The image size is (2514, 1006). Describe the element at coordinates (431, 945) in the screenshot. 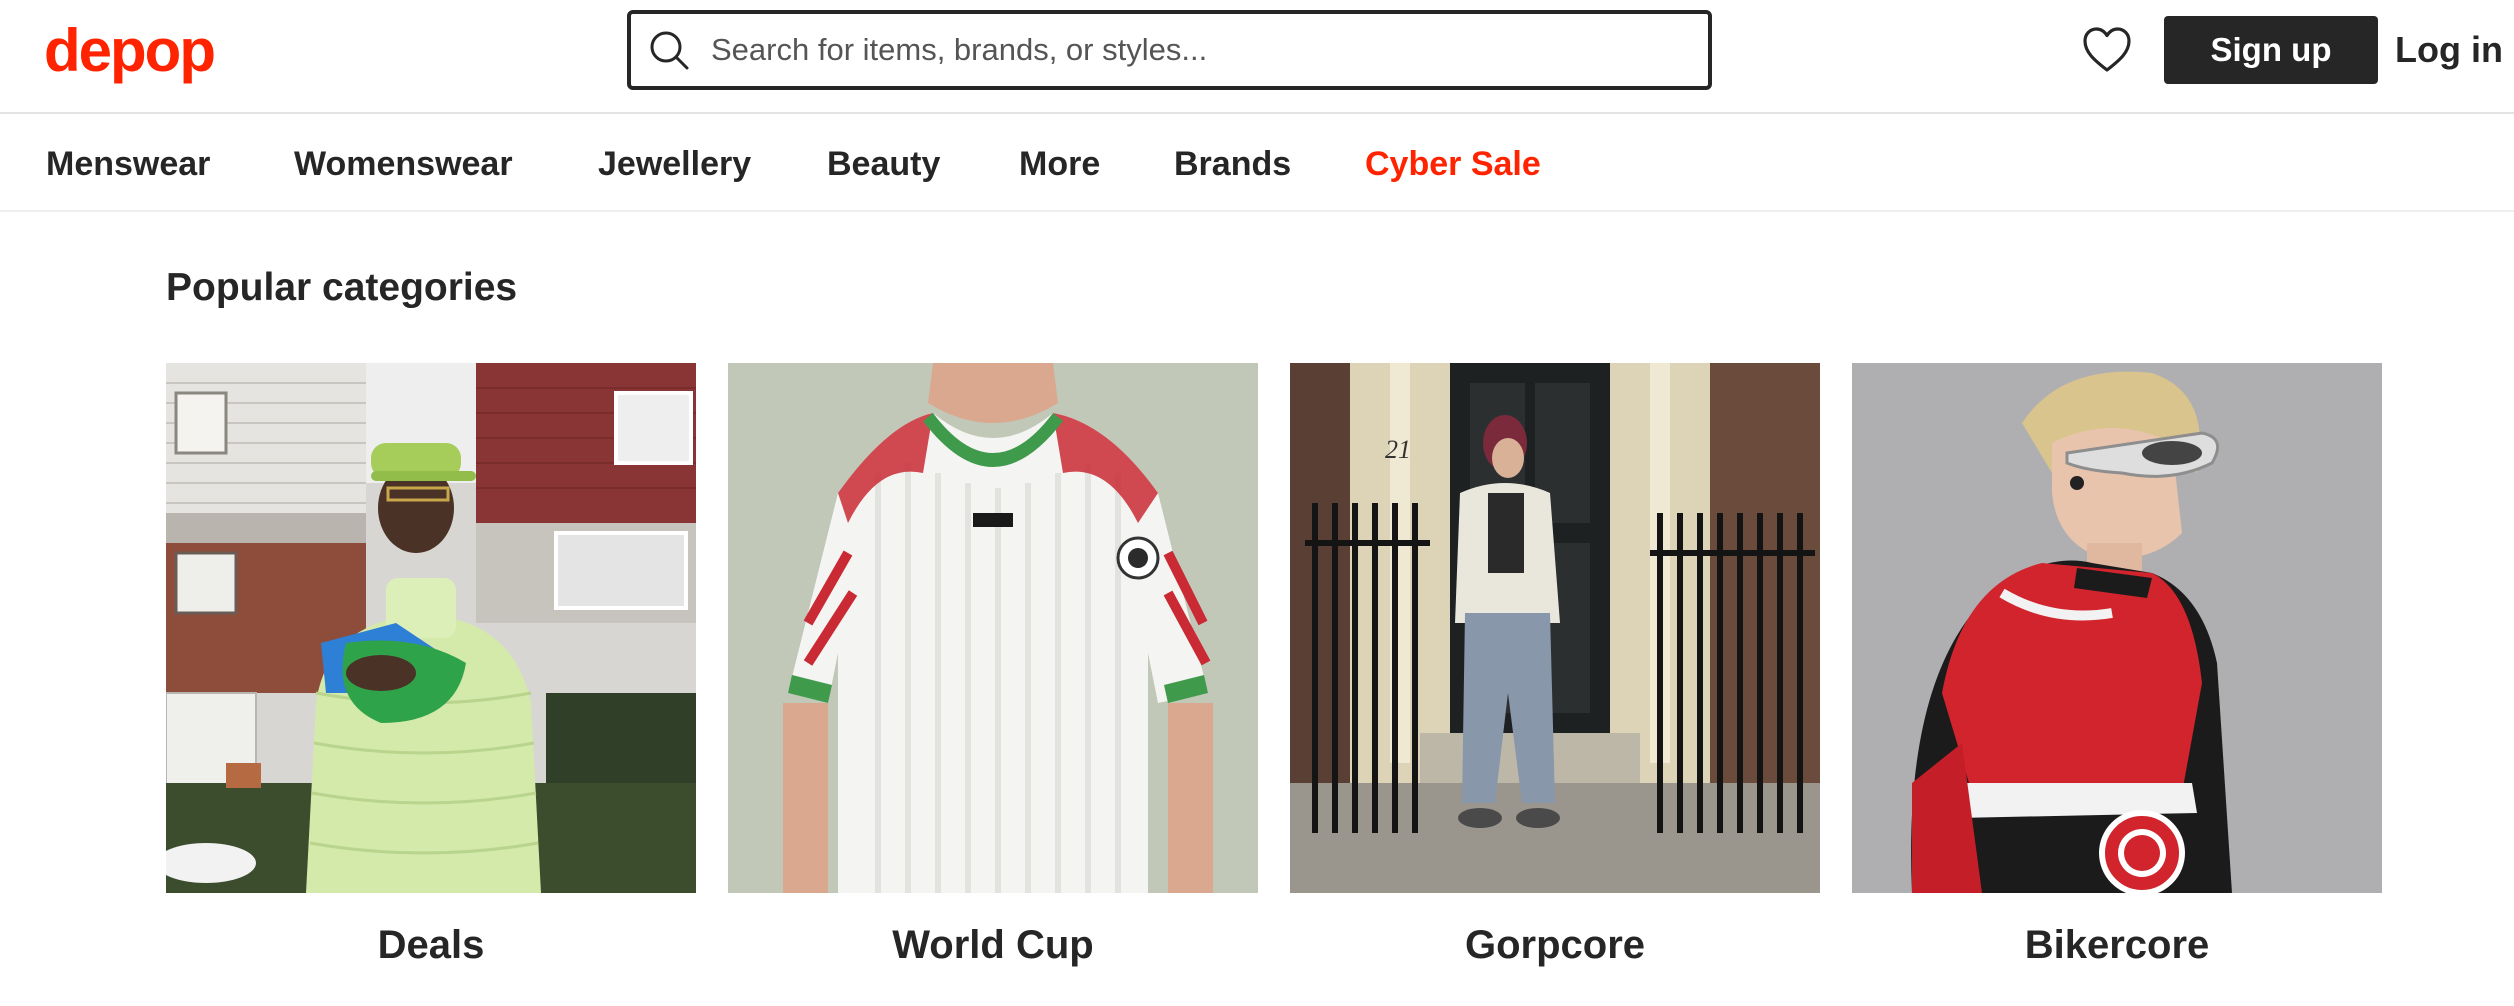

I see `category-label: Deals` at that location.